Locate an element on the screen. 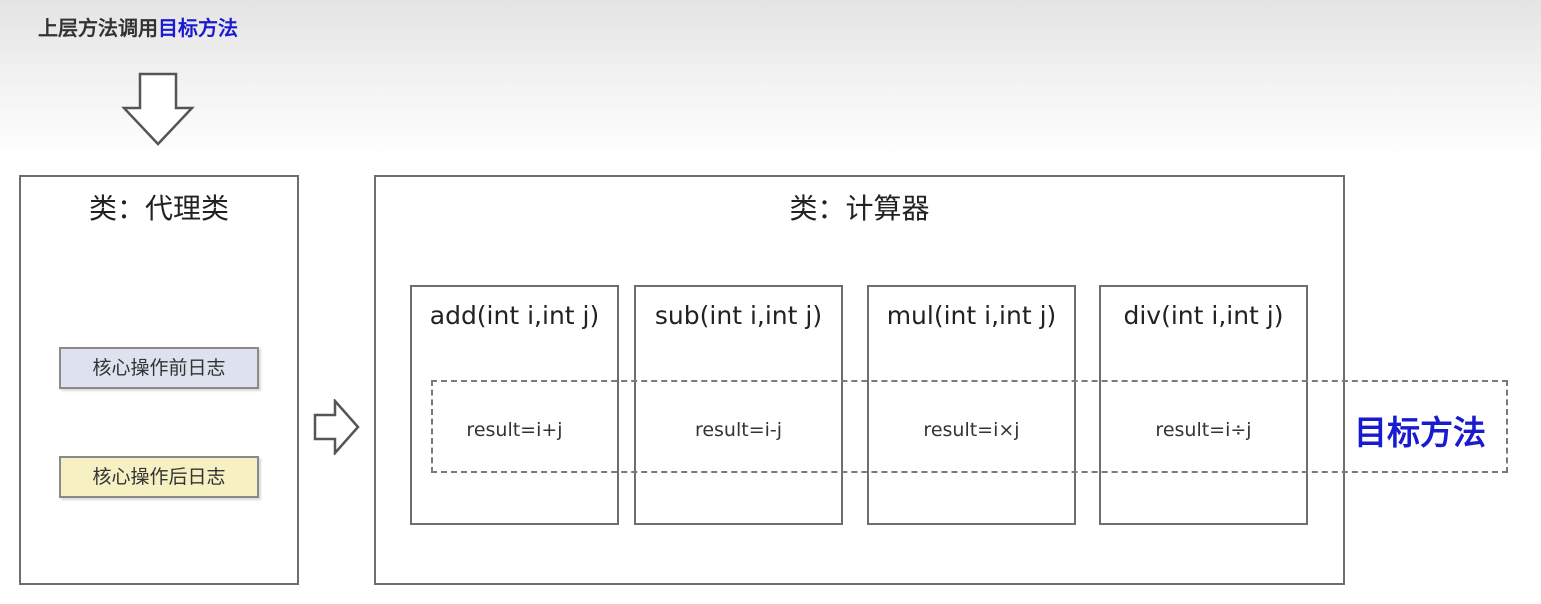  caller-label: 上层方法调用目标方法 is located at coordinates (138, 26).